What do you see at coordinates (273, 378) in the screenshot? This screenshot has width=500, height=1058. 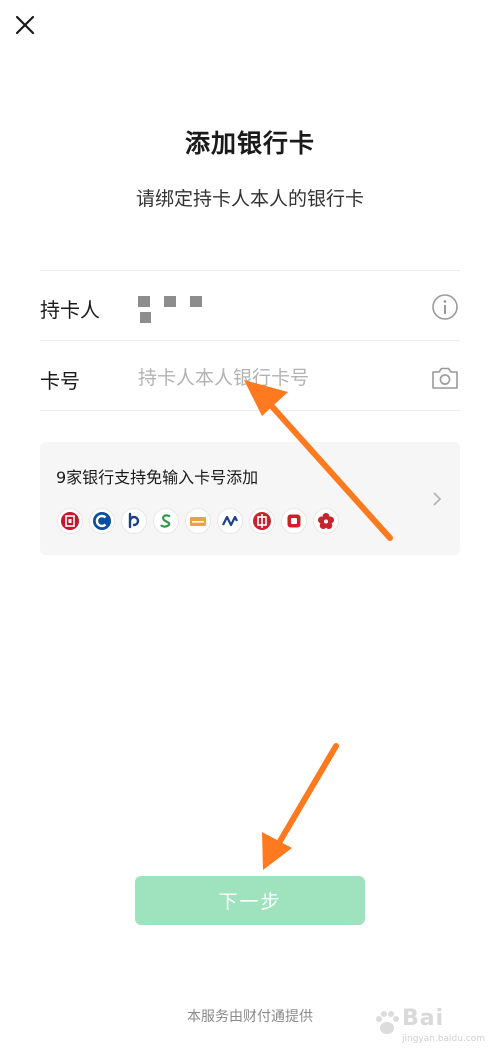 I see `card-number-input` at bounding box center [273, 378].